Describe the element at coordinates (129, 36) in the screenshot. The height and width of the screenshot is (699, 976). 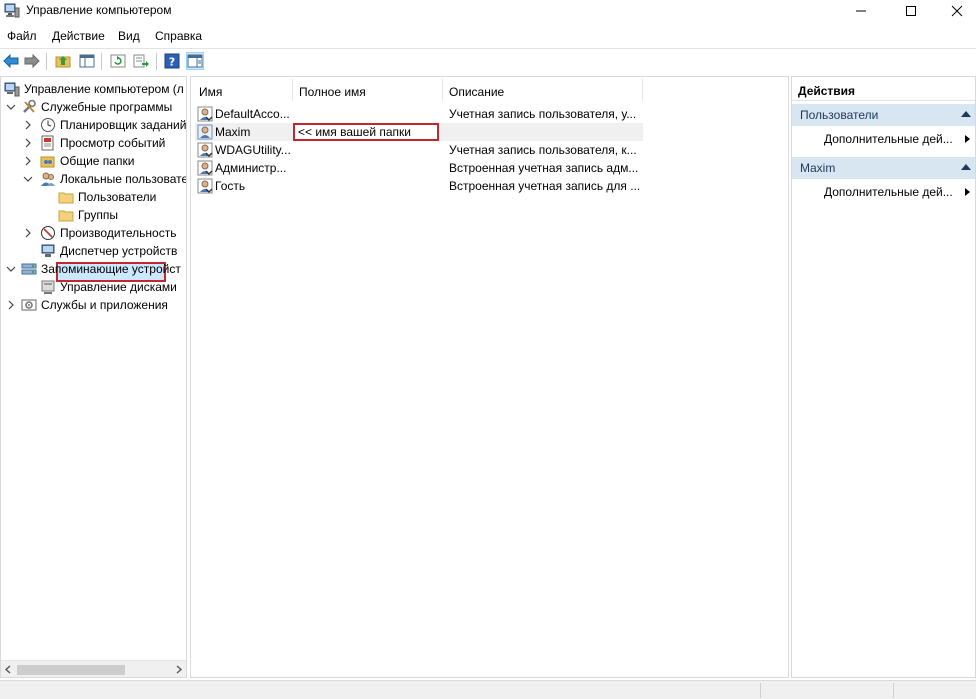
I see `menu-view: Вид` at that location.